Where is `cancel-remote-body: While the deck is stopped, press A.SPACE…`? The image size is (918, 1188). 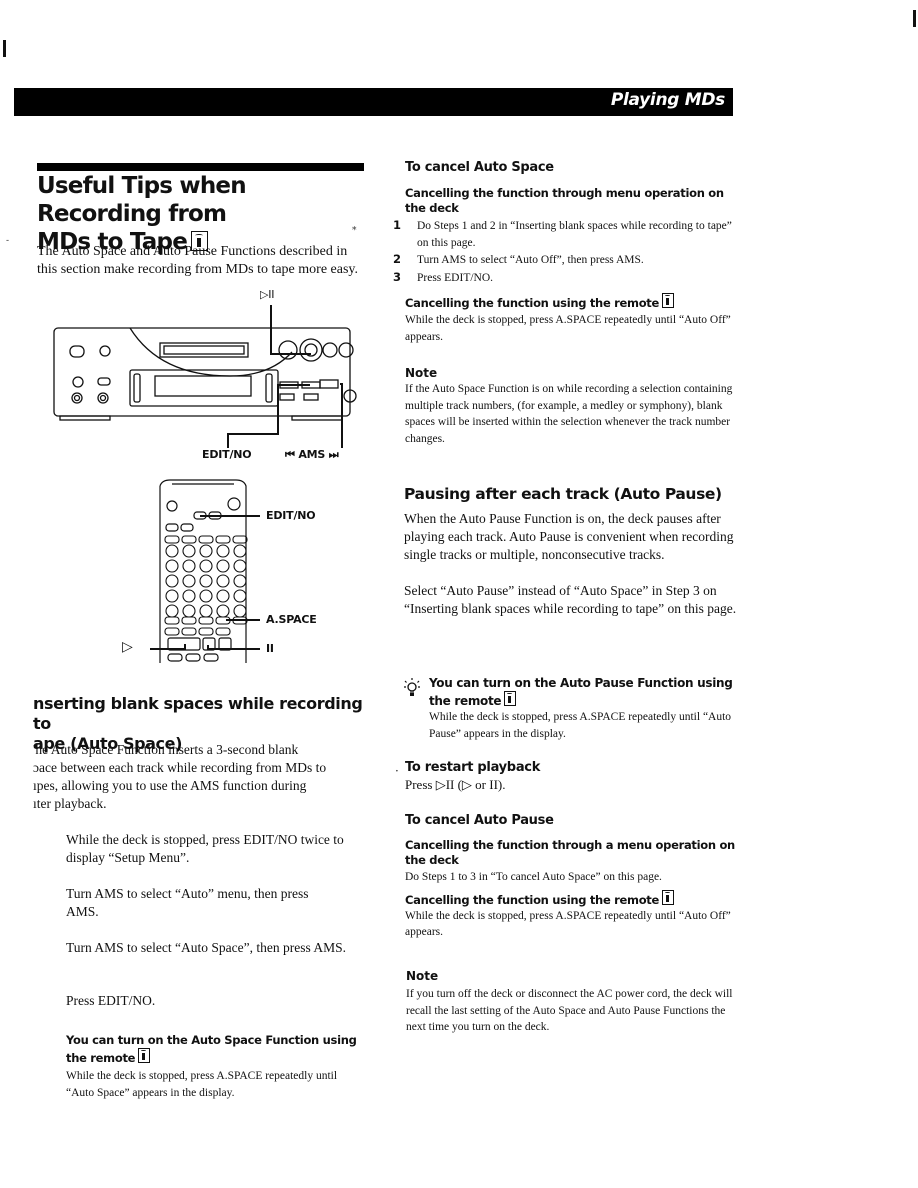
cancel-remote-body: While the deck is stopped, press A.SPACE… is located at coordinates (568, 328).